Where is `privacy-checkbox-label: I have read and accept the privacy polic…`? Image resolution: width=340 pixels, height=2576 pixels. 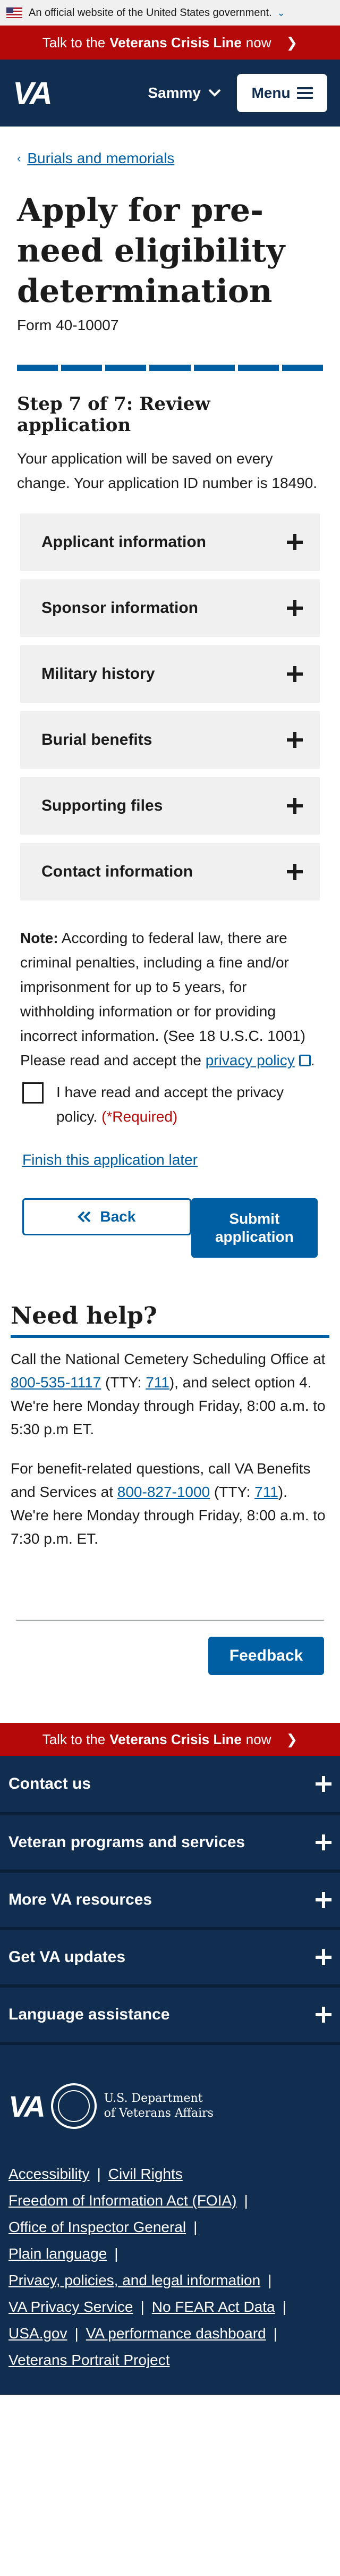 privacy-checkbox-label: I have read and accept the privacy polic… is located at coordinates (189, 1104).